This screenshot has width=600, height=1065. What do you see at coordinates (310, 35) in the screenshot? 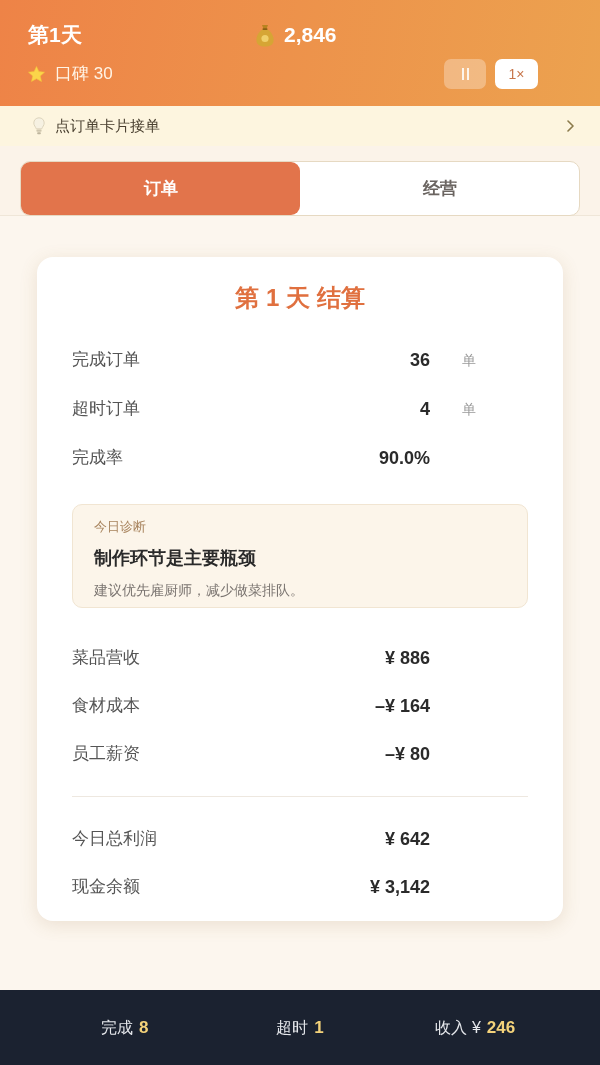
I see `cash-amount: 2,846` at bounding box center [310, 35].